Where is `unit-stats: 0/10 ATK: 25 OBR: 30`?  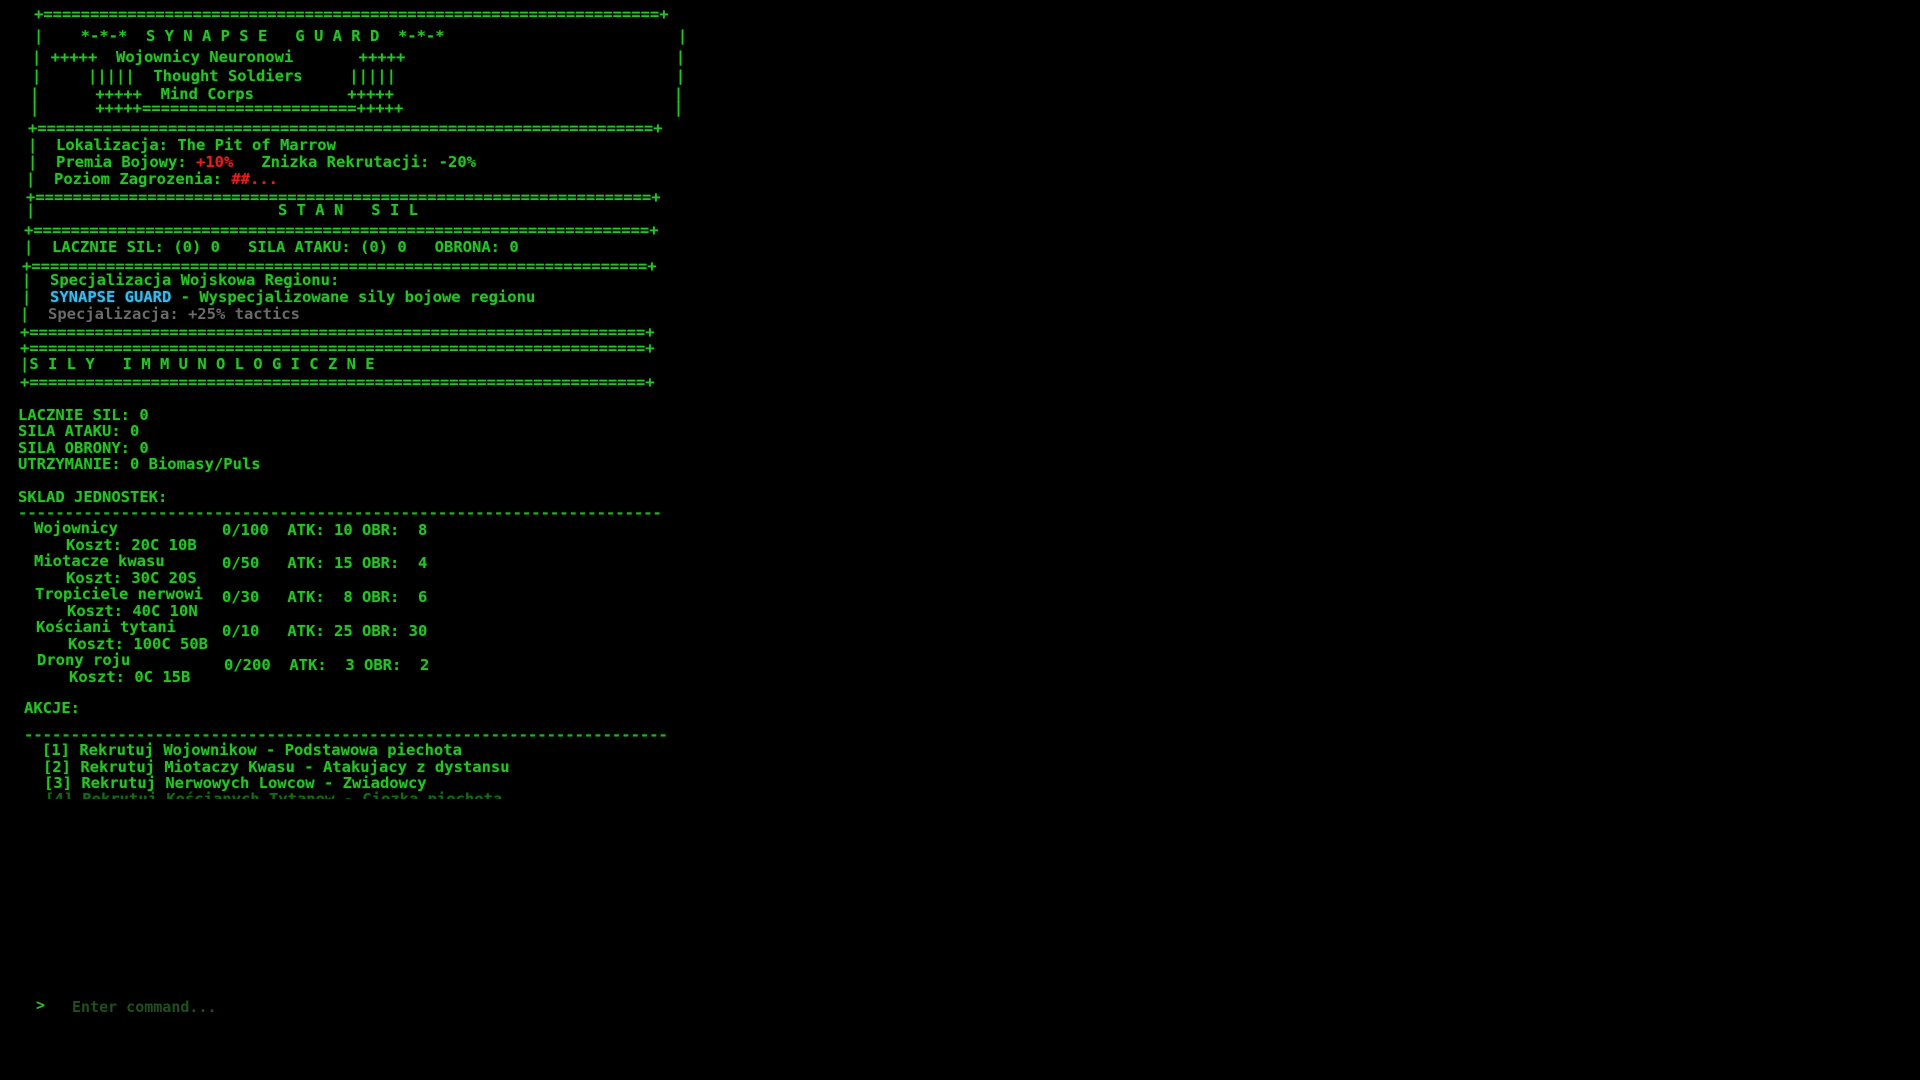
unit-stats: 0/10 ATK: 25 OBR: 30 is located at coordinates (324, 631).